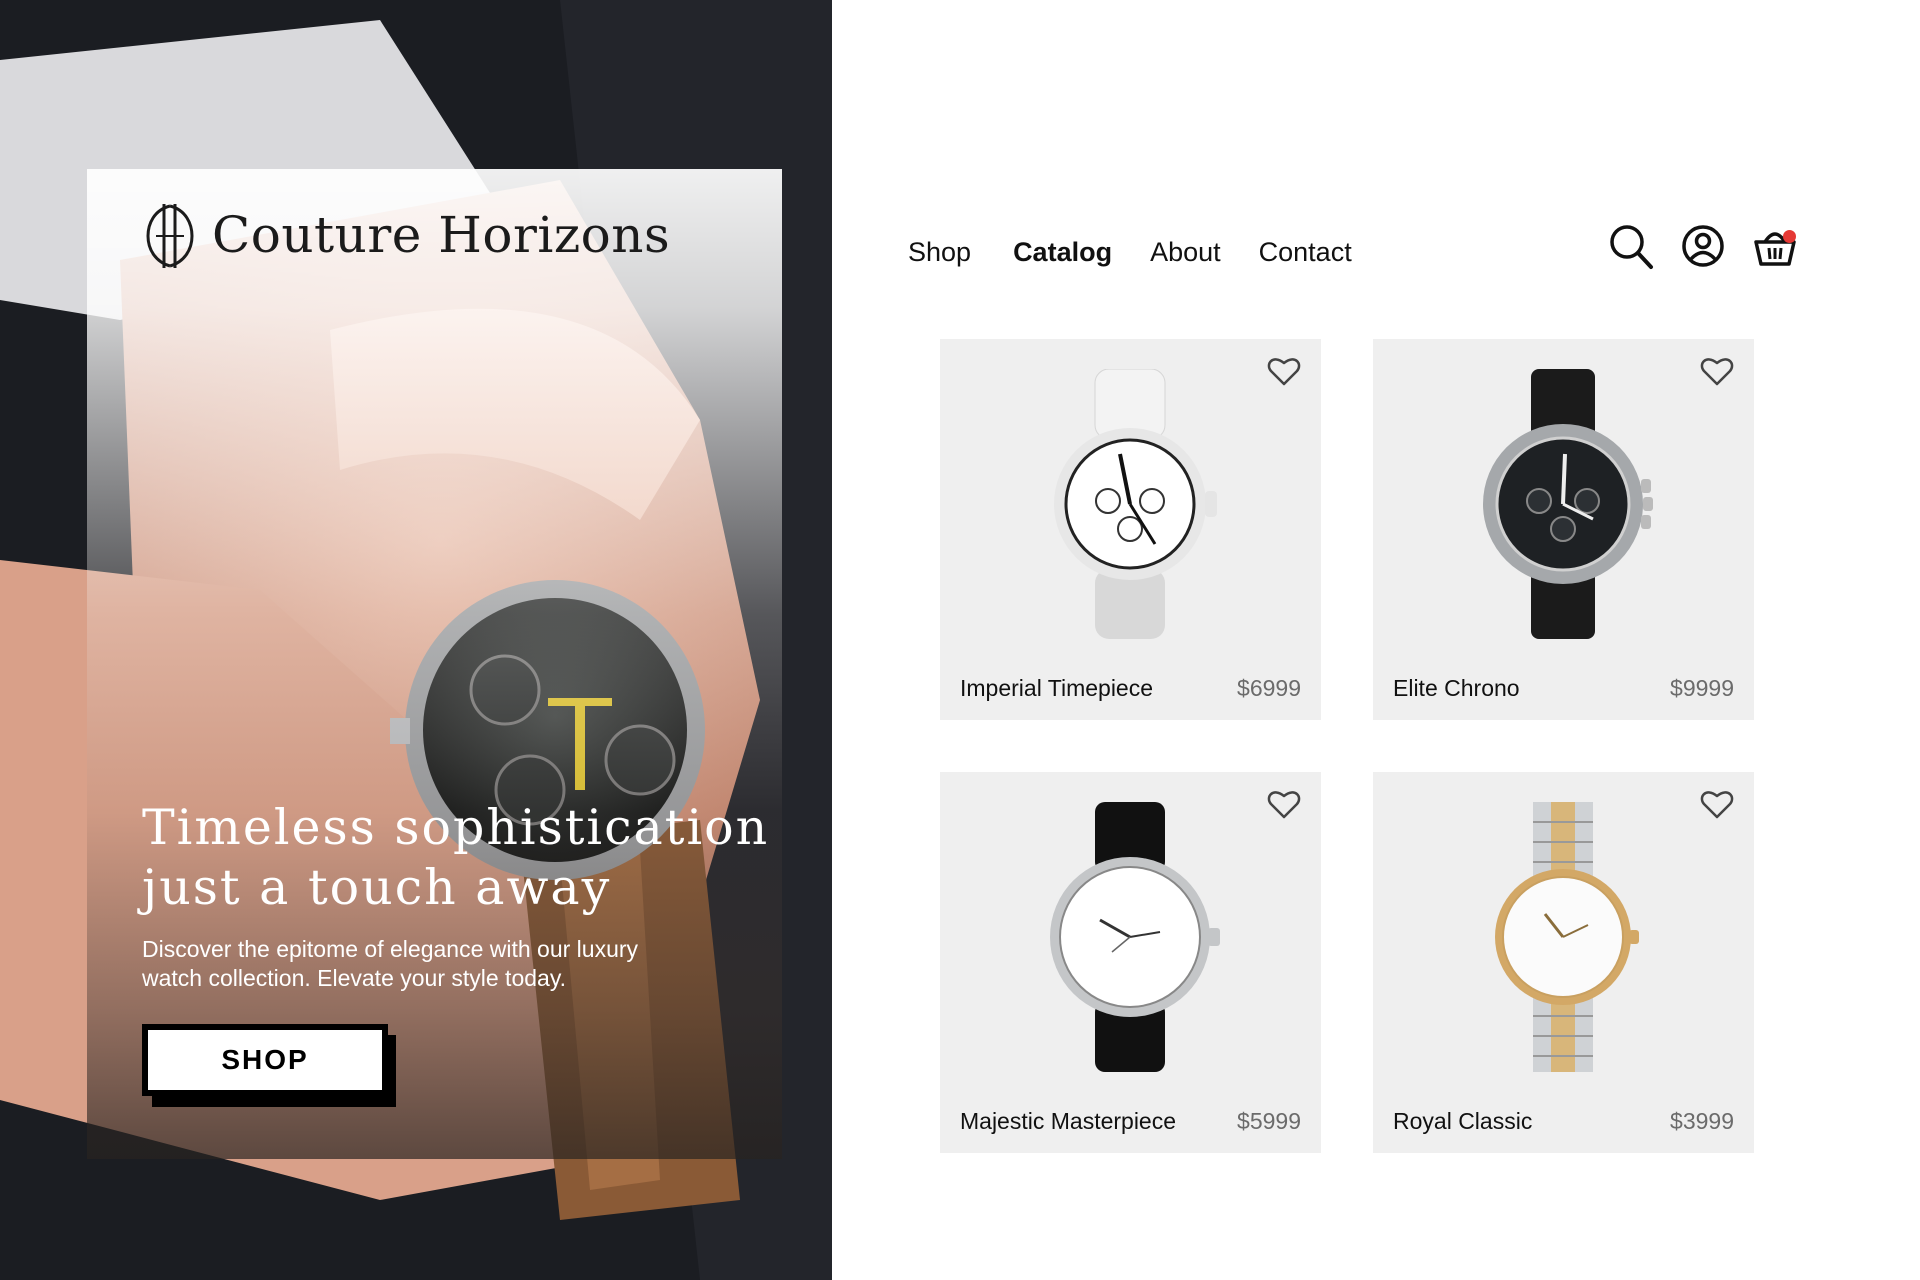 Image resolution: width=1920 pixels, height=1280 pixels. What do you see at coordinates (1068, 1121) in the screenshot?
I see `product-name: Majestic Masterpiece` at bounding box center [1068, 1121].